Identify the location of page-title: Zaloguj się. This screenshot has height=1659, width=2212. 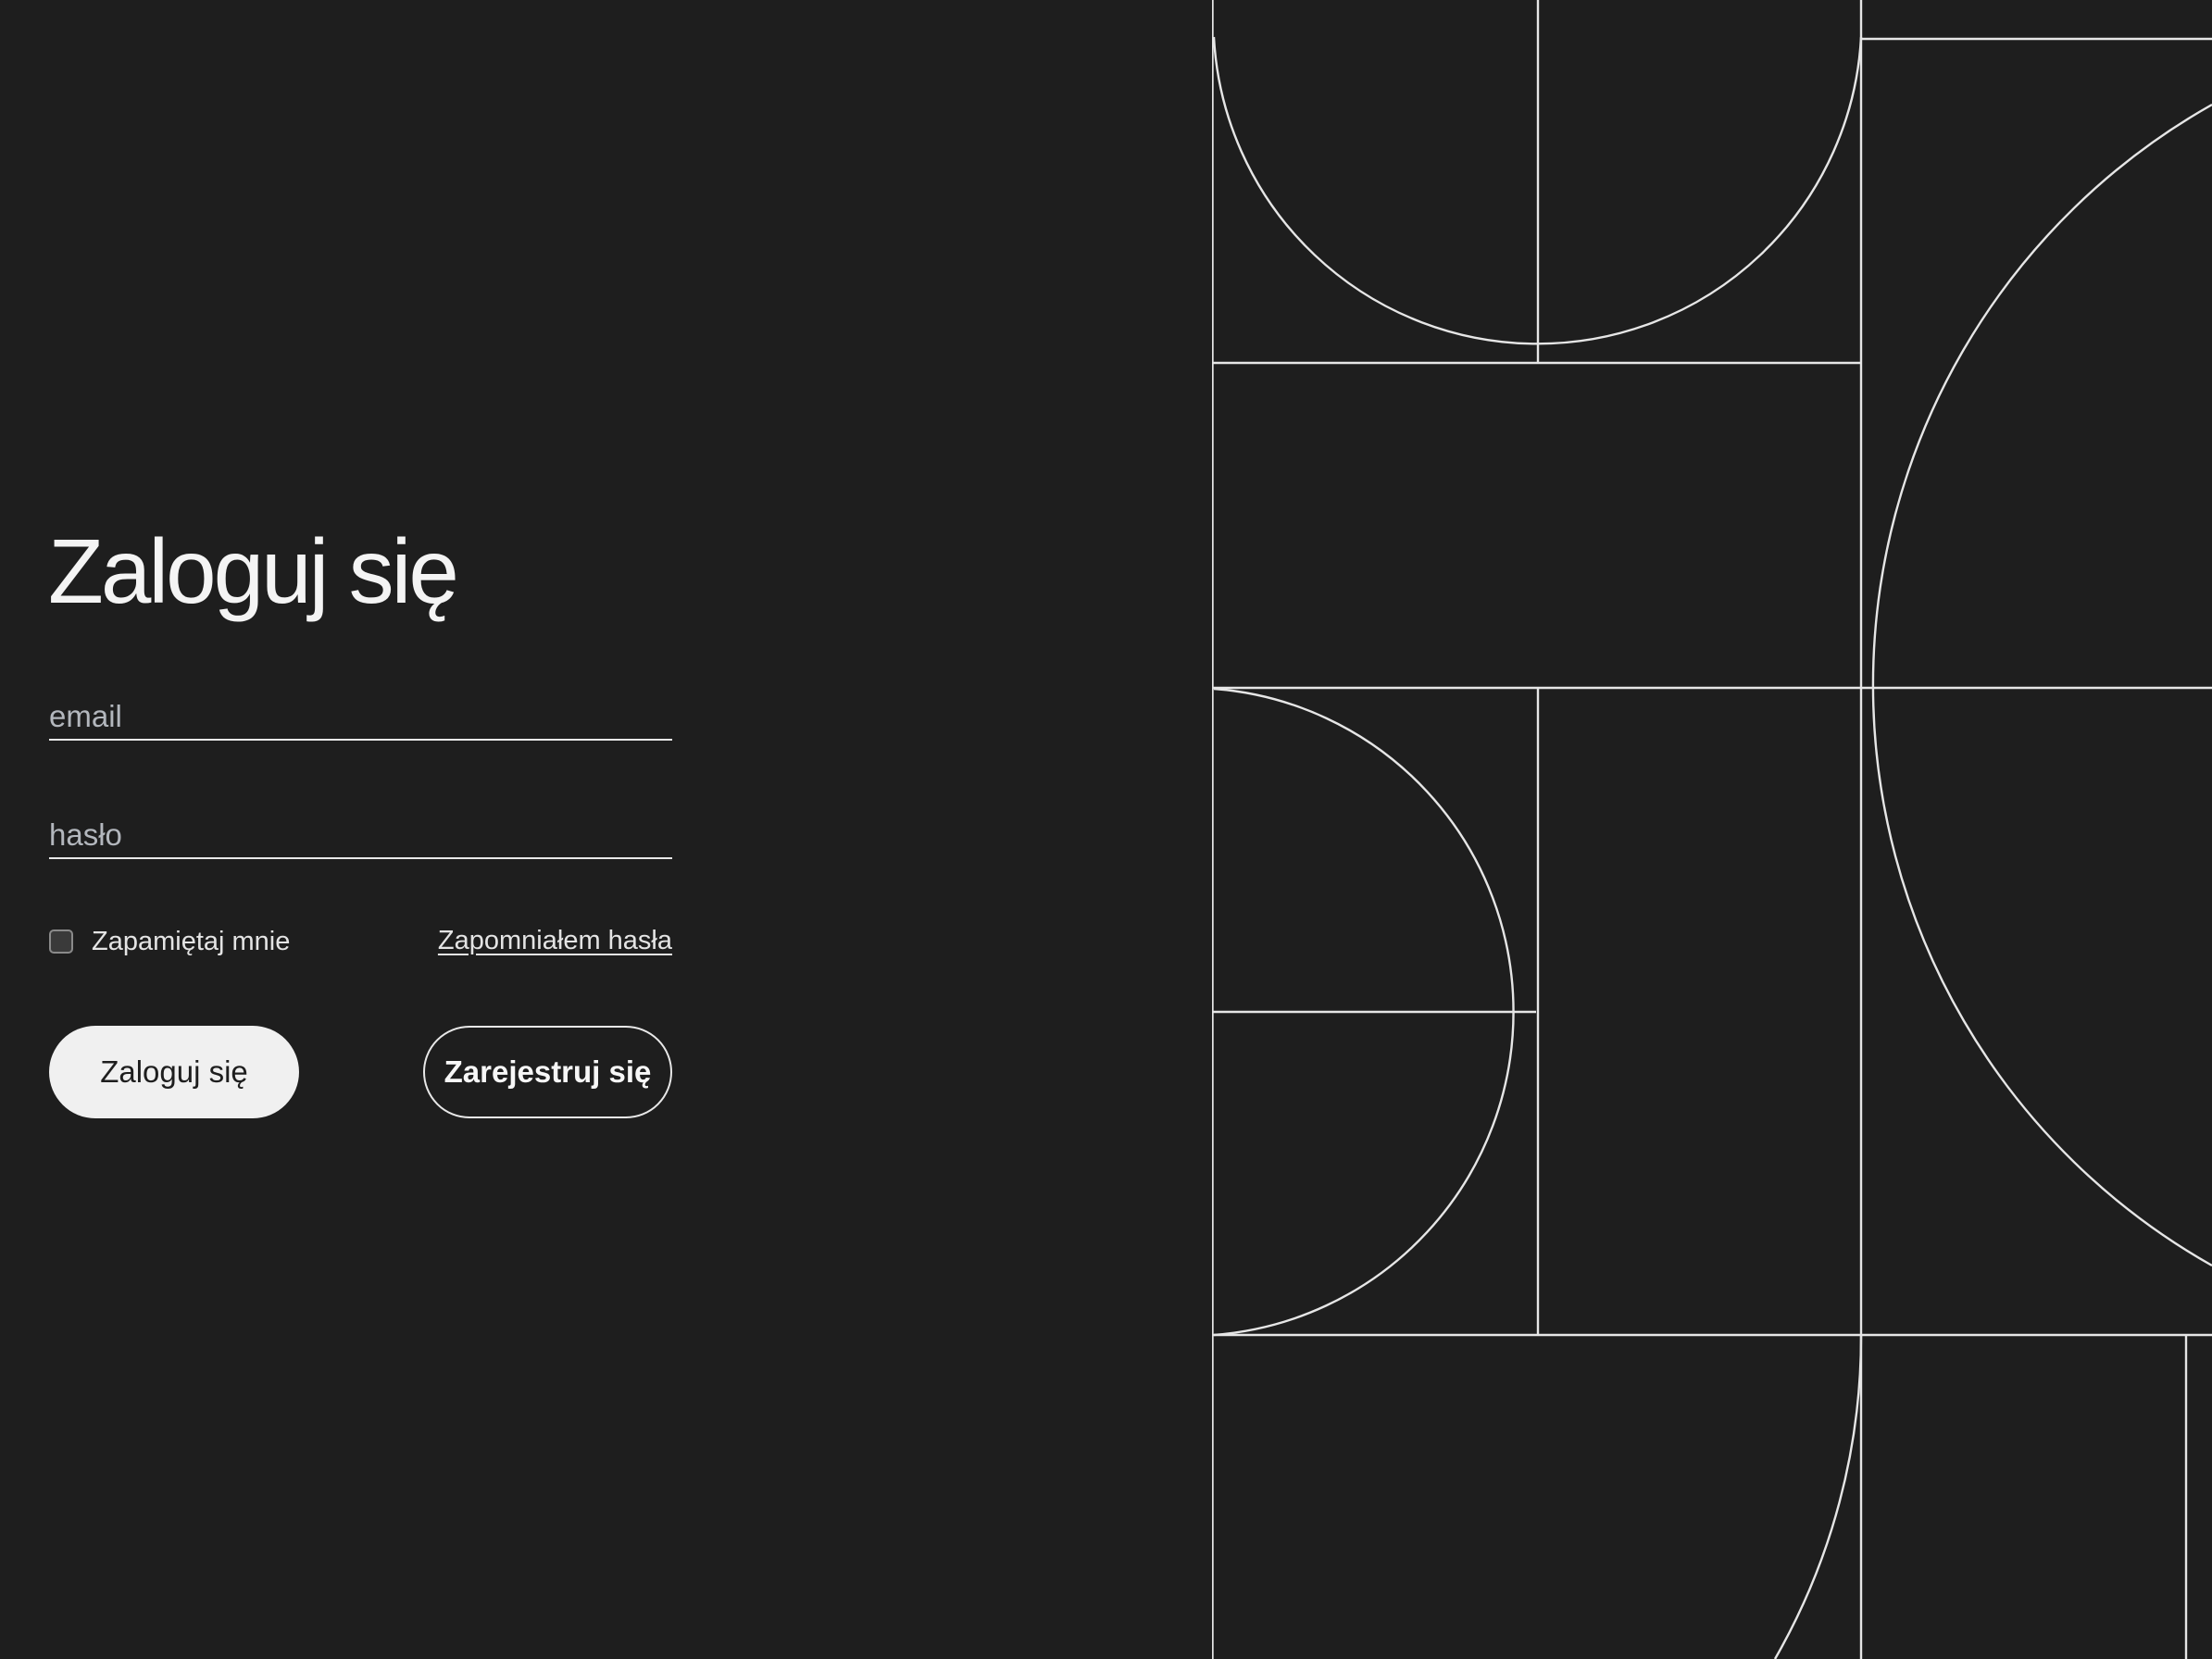
(254, 571).